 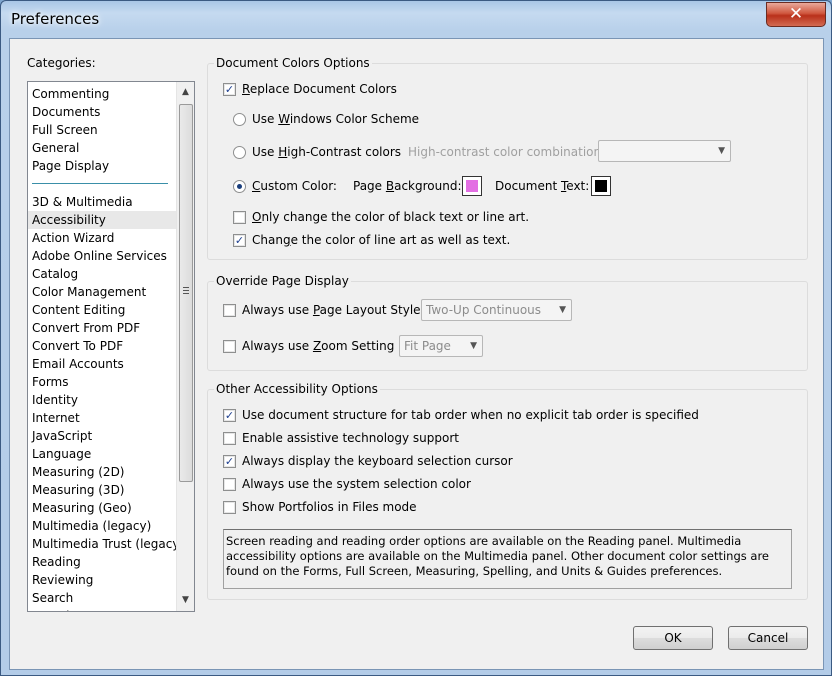 I want to click on custom-color-radio, so click(x=239, y=186).